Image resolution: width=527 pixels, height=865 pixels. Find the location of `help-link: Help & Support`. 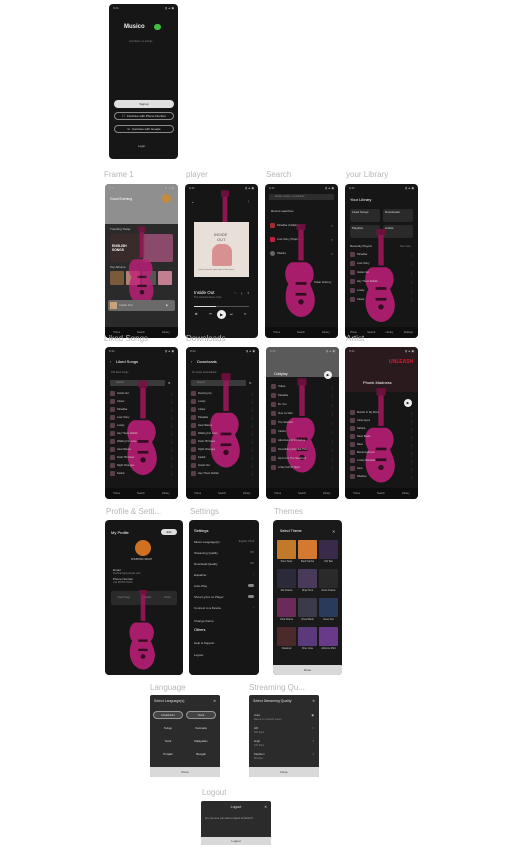

help-link: Help & Support is located at coordinates (204, 643).